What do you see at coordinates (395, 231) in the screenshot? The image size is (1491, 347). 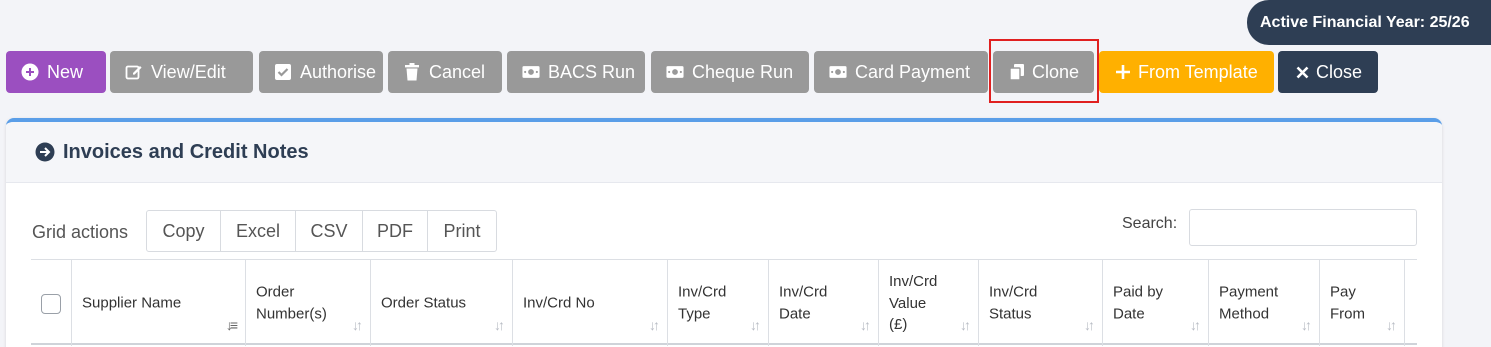 I see `pdf-button: PDF` at bounding box center [395, 231].